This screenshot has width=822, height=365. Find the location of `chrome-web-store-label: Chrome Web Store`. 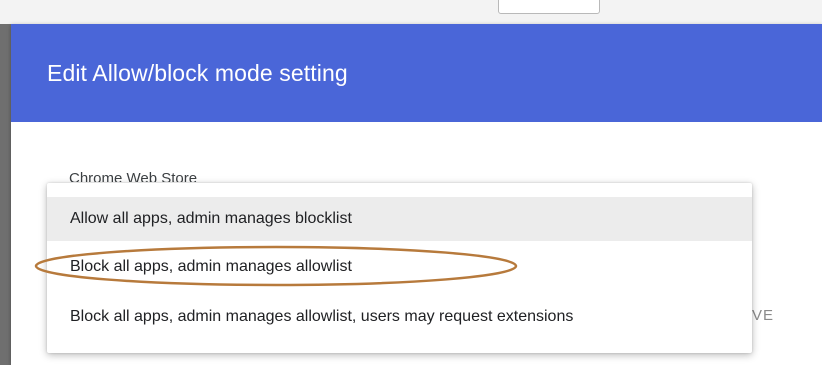

chrome-web-store-label: Chrome Web Store is located at coordinates (133, 176).